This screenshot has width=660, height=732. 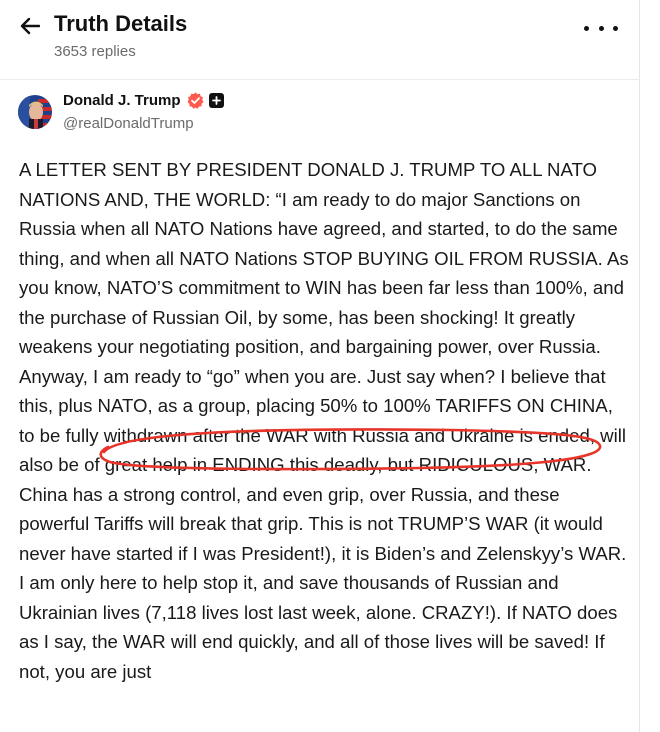 What do you see at coordinates (320, 79) in the screenshot?
I see `header-divider` at bounding box center [320, 79].